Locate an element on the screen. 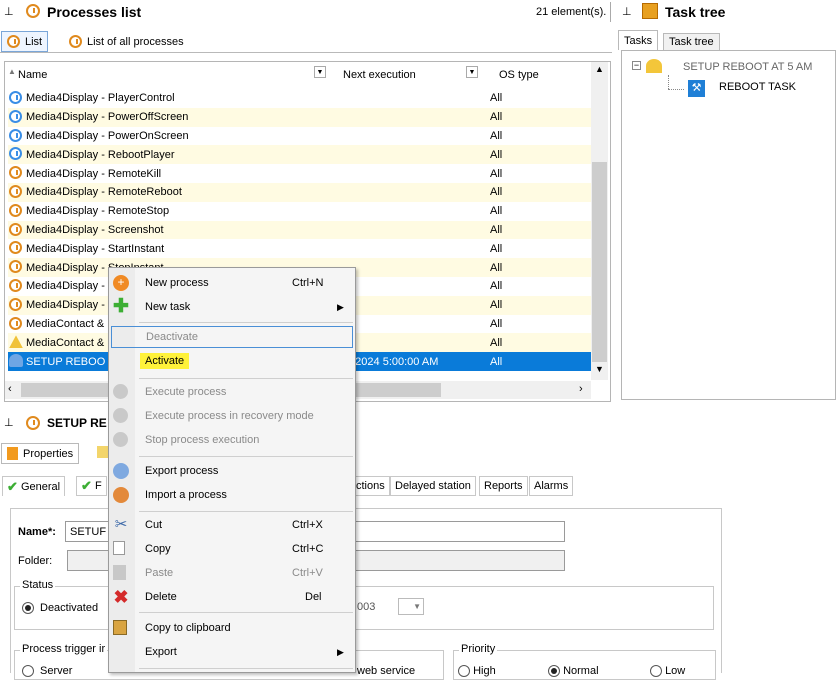  column-header-name: ▲ Name ▼ is located at coordinates (170, 76).